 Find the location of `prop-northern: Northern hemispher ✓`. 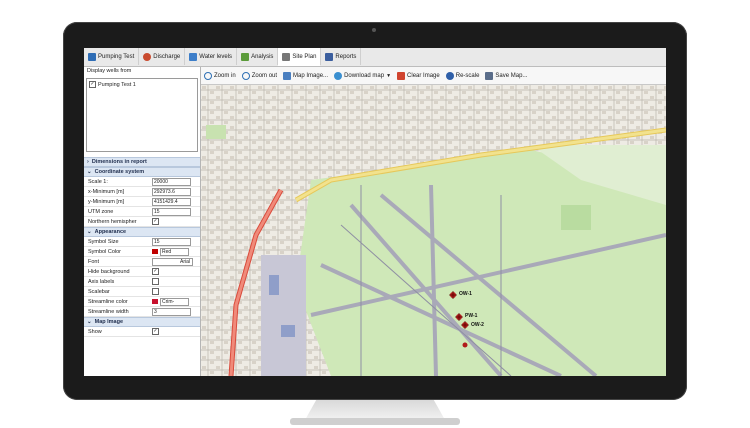

prop-northern: Northern hemispher ✓ is located at coordinates (142, 222).